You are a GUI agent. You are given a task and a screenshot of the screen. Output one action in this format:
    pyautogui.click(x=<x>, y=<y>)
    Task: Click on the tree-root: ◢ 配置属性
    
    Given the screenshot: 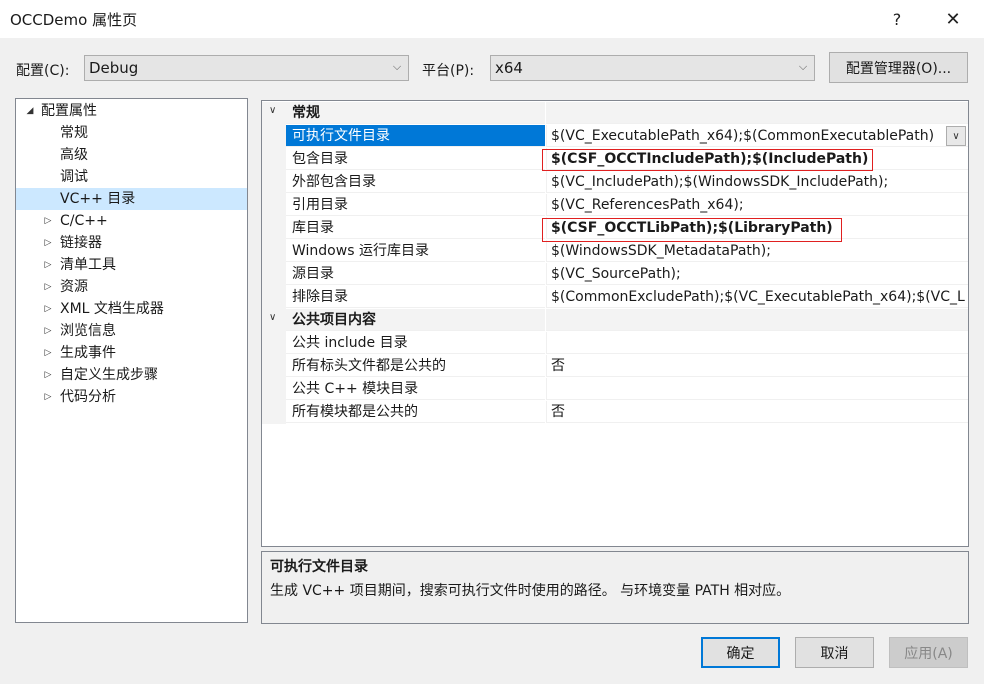 What is the action you would take?
    pyautogui.click(x=131, y=111)
    